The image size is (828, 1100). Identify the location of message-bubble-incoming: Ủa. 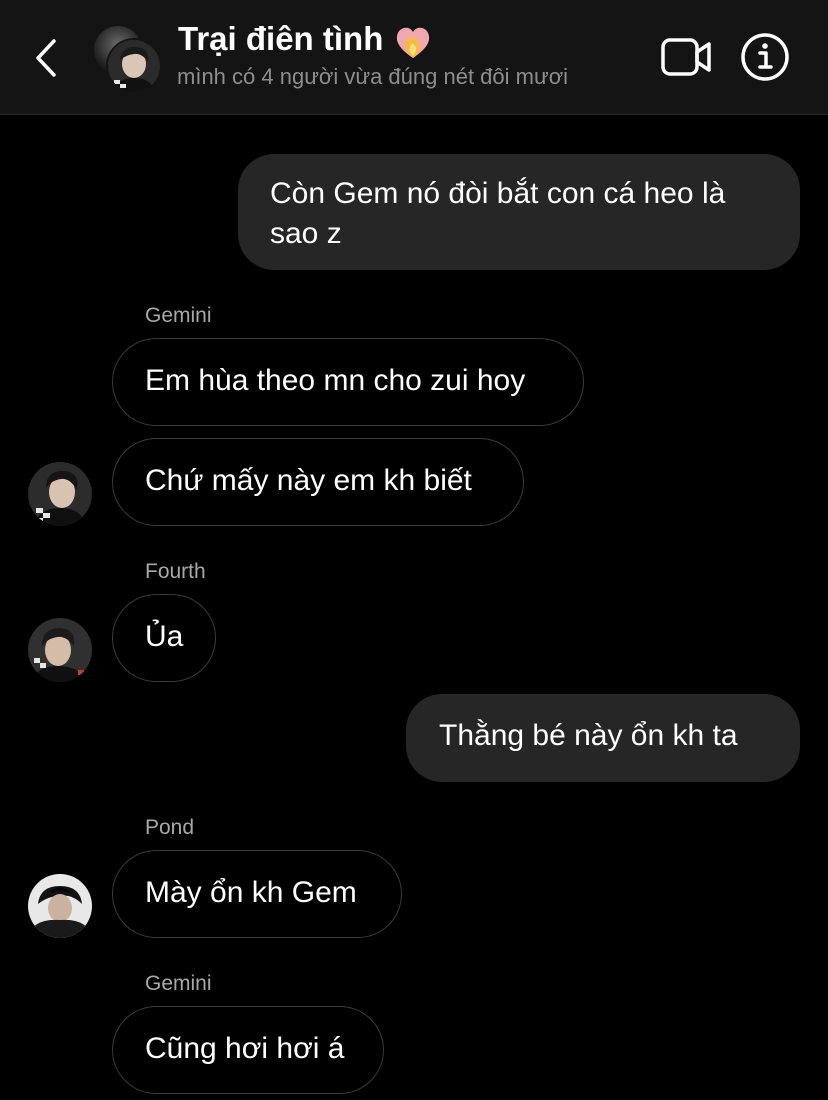
(164, 638).